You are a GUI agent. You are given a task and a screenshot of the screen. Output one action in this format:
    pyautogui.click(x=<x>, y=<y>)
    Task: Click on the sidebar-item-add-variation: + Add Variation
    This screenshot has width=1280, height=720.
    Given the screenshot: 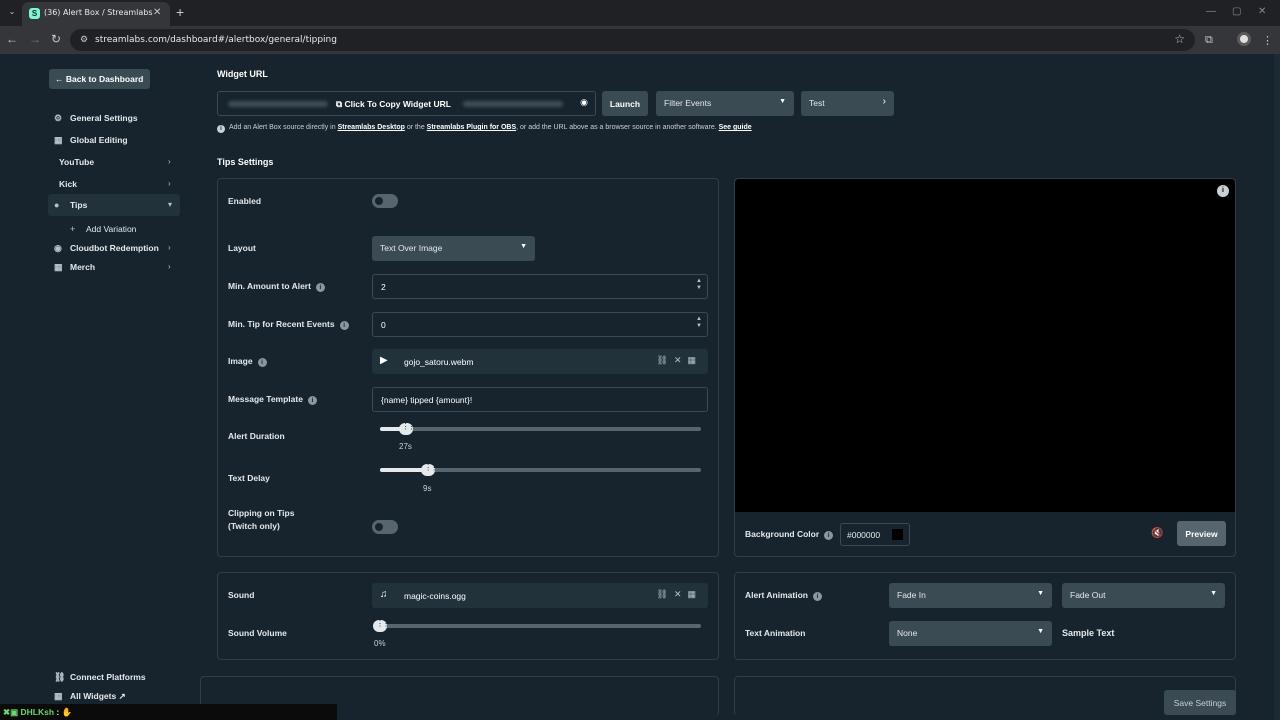 What is the action you would take?
    pyautogui.click(x=103, y=229)
    